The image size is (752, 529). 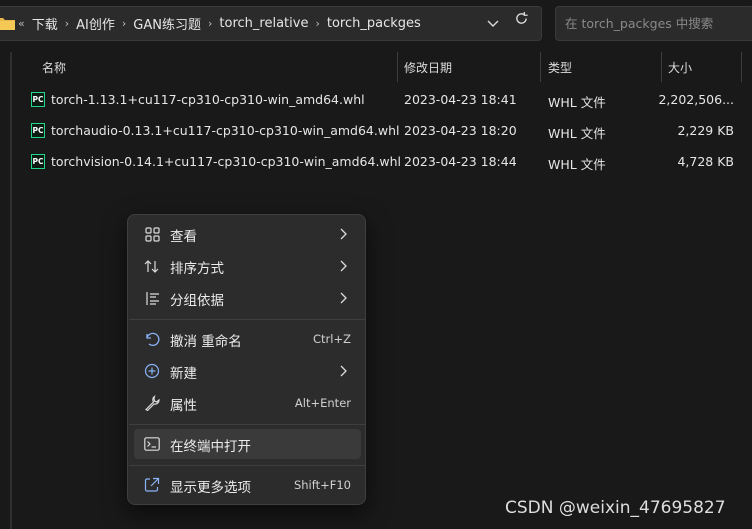 I want to click on menu-item-properties: 属性 Alt+Enter, so click(x=247, y=403).